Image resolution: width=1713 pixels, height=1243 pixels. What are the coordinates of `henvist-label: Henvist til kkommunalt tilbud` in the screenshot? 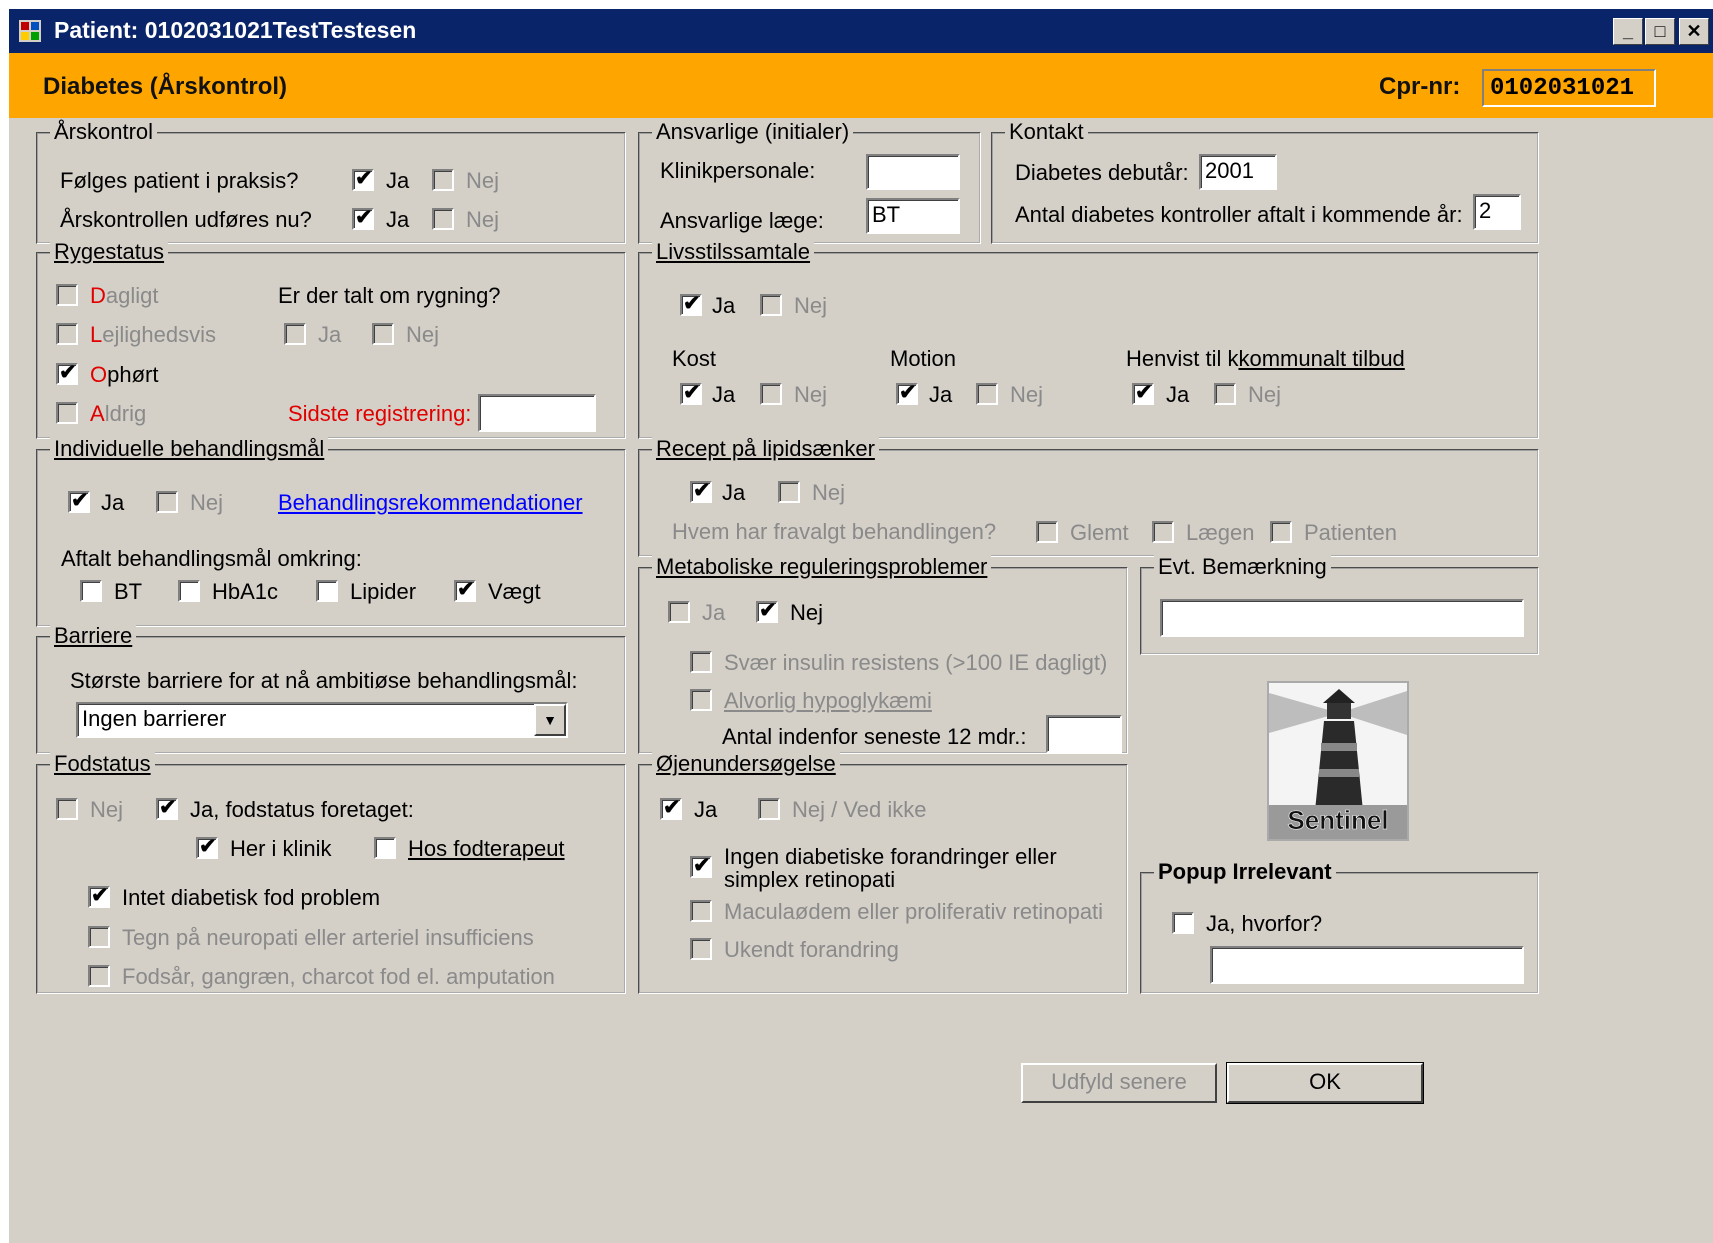 It's located at (1265, 358).